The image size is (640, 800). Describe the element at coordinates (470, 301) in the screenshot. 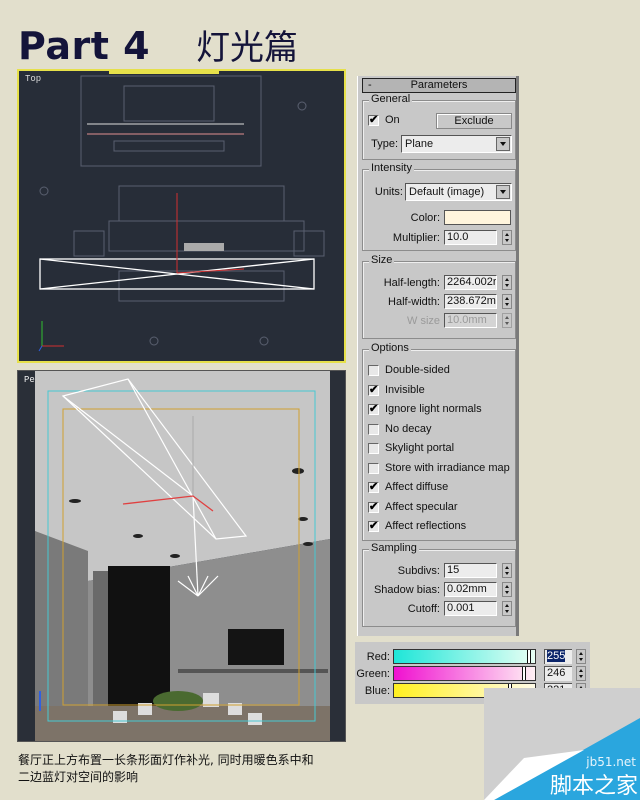

I see `half-width-input: 238.672m` at that location.